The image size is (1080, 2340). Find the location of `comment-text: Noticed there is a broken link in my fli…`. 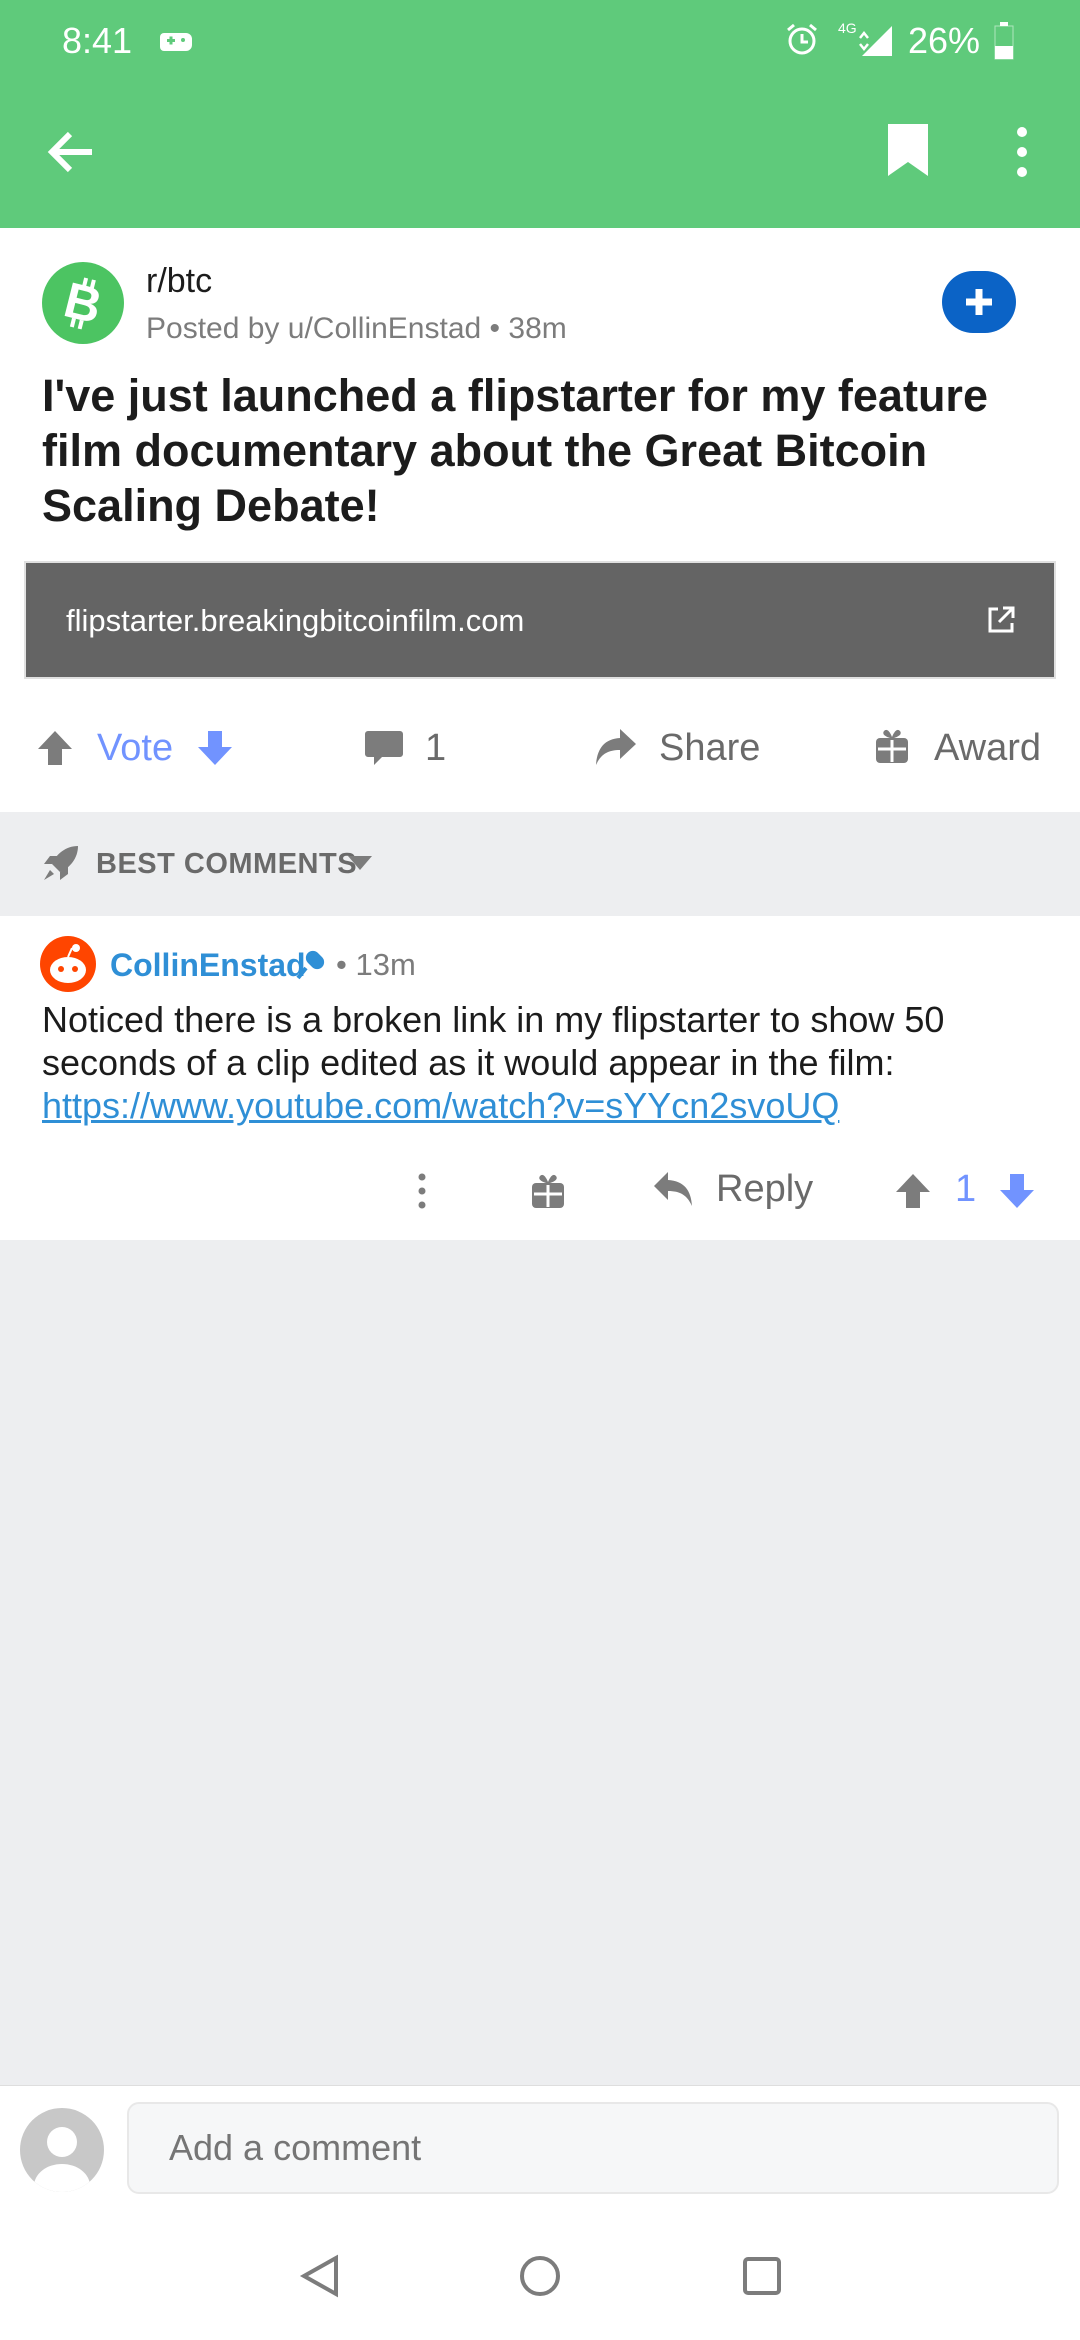

comment-text: Noticed there is a broken link in my fli… is located at coordinates (493, 1041).